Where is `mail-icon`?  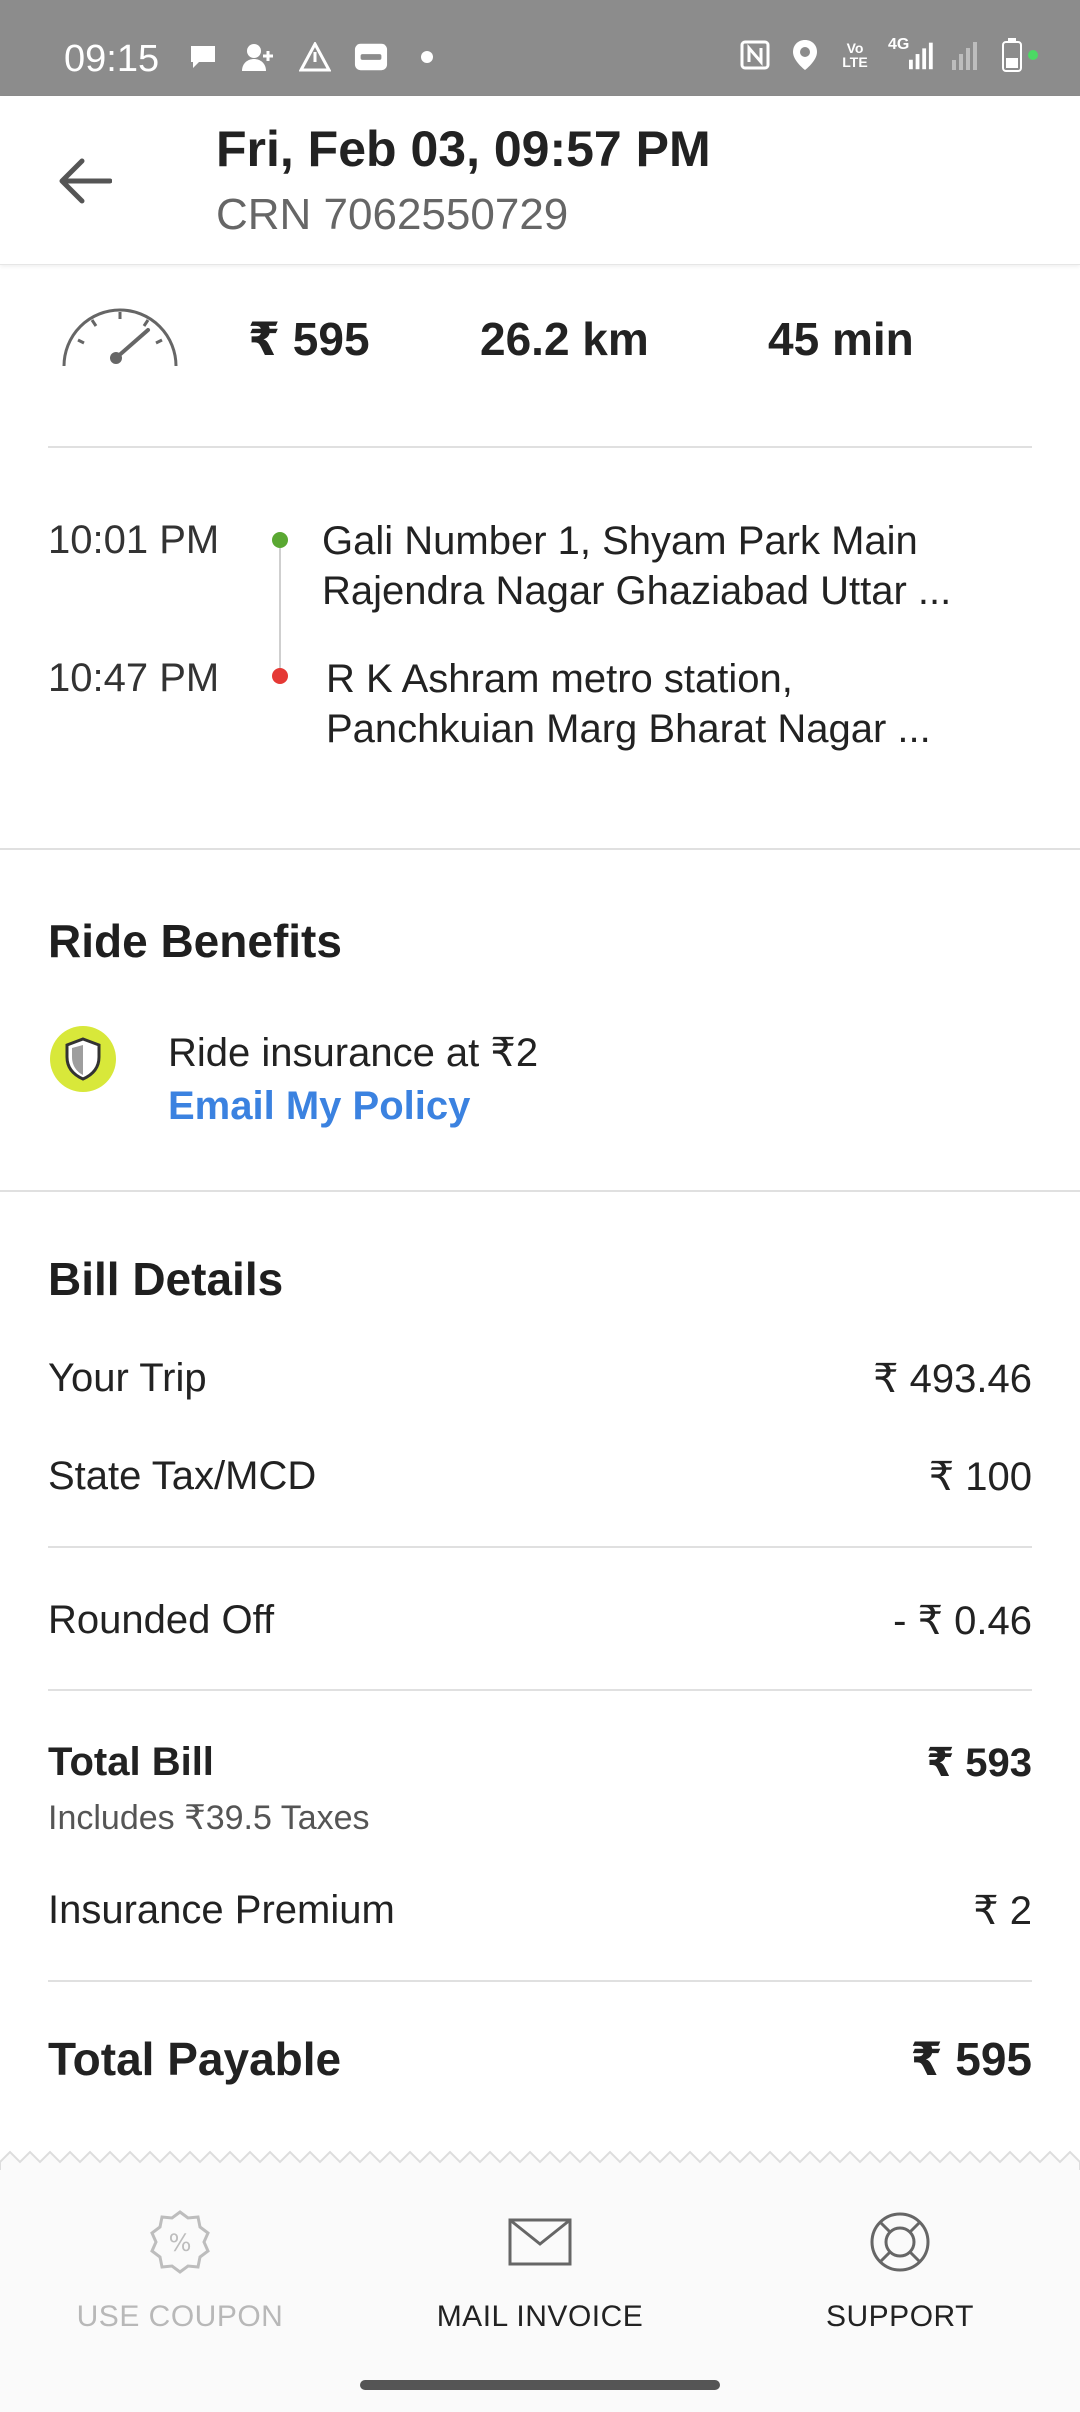 mail-icon is located at coordinates (540, 2242).